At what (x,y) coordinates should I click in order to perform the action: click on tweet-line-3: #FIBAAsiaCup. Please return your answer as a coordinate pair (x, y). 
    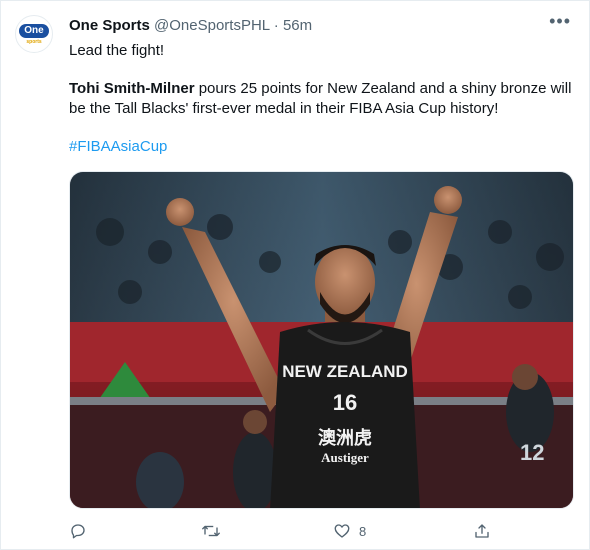
    Looking at the image, I should click on (321, 147).